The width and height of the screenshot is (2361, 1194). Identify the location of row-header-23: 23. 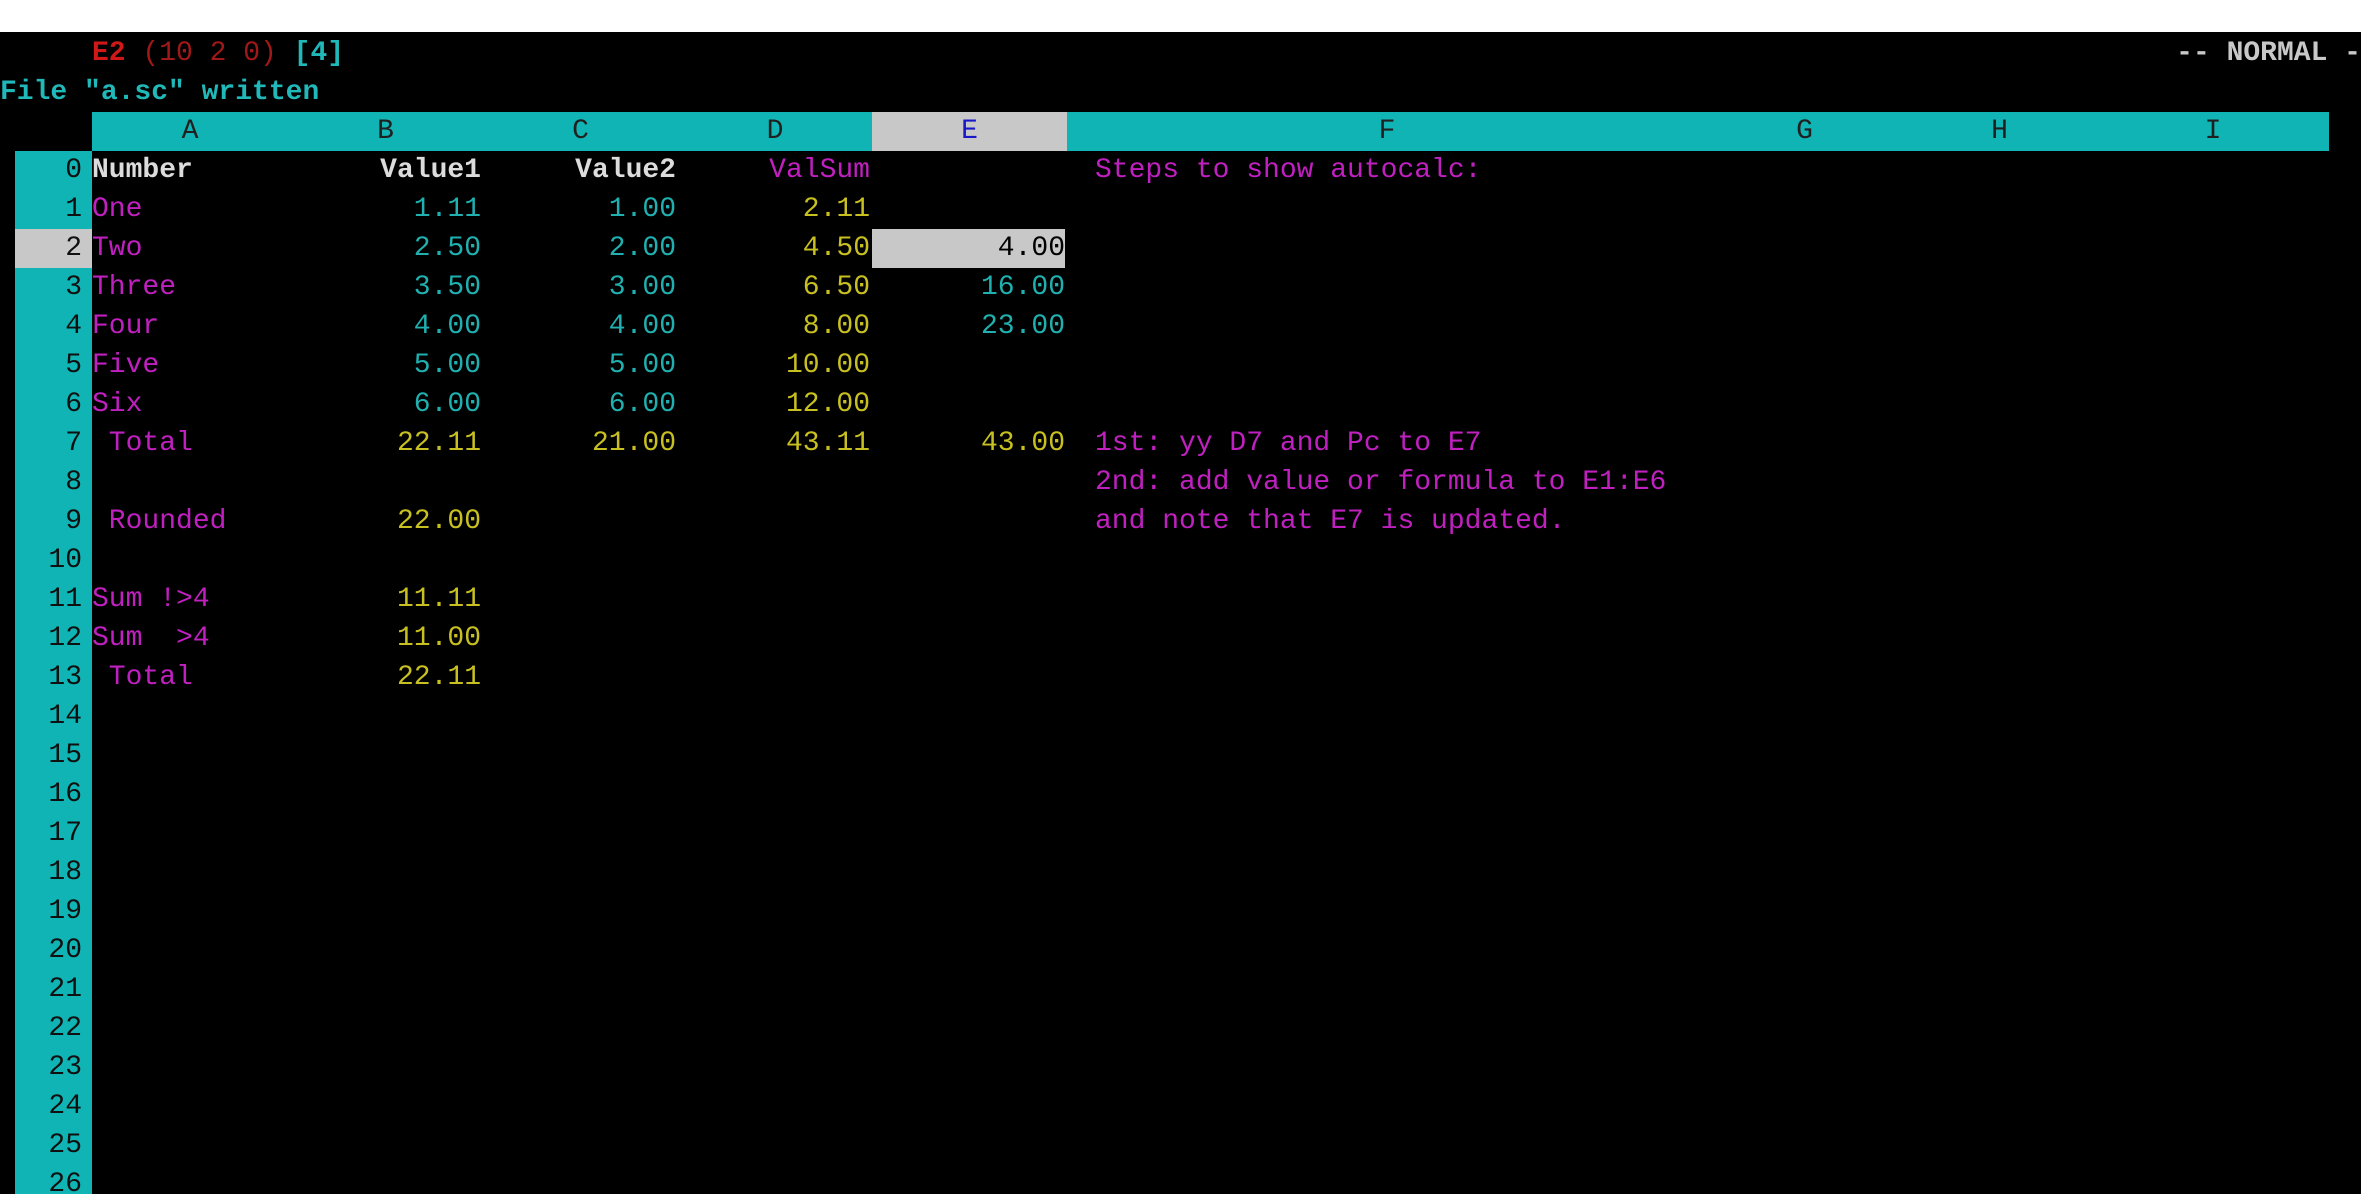
(53, 1067).